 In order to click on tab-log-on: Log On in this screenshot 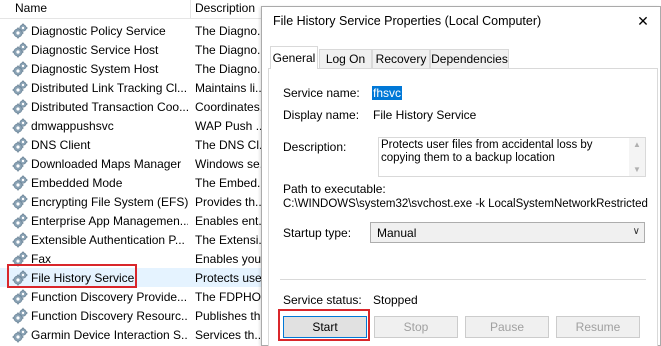, I will do `click(345, 58)`.